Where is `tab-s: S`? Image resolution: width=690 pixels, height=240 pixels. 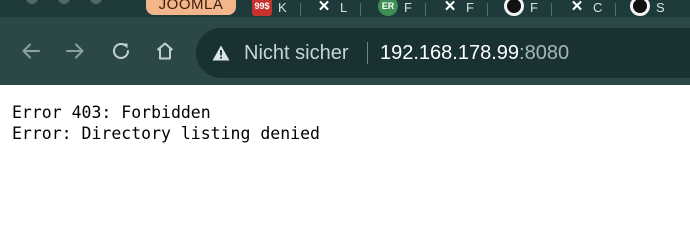 tab-s: S is located at coordinates (647, 8).